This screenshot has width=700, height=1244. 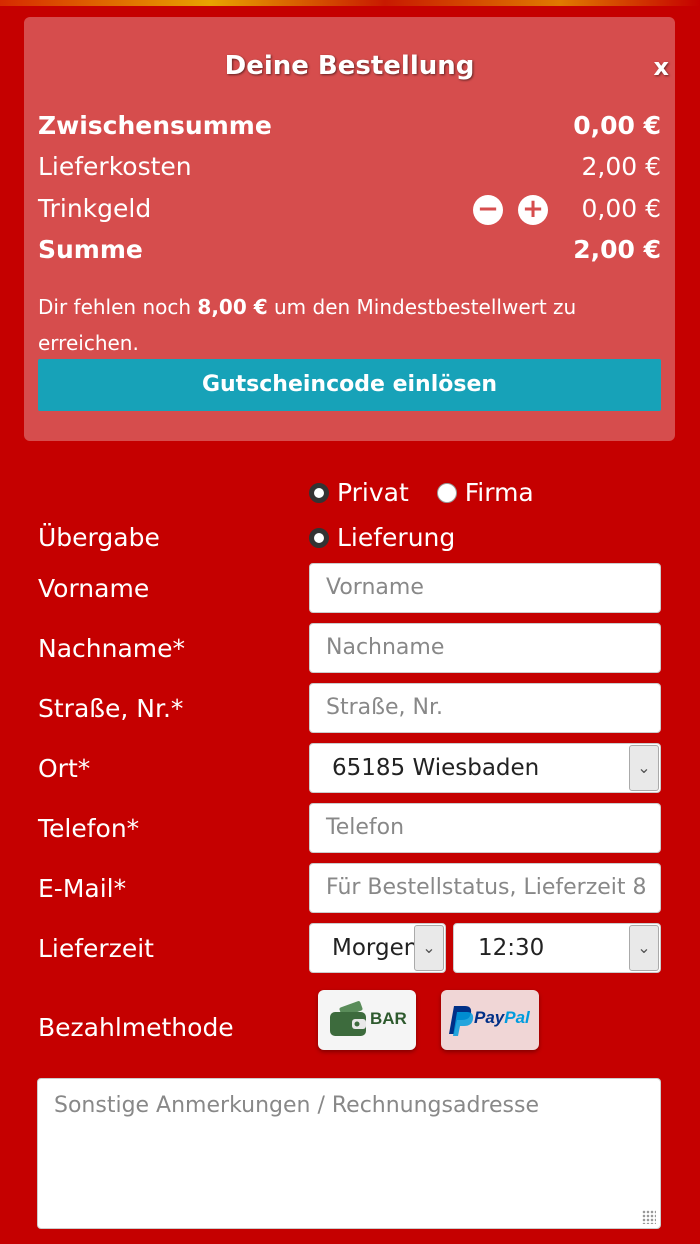 I want to click on close-button: x, so click(x=661, y=67).